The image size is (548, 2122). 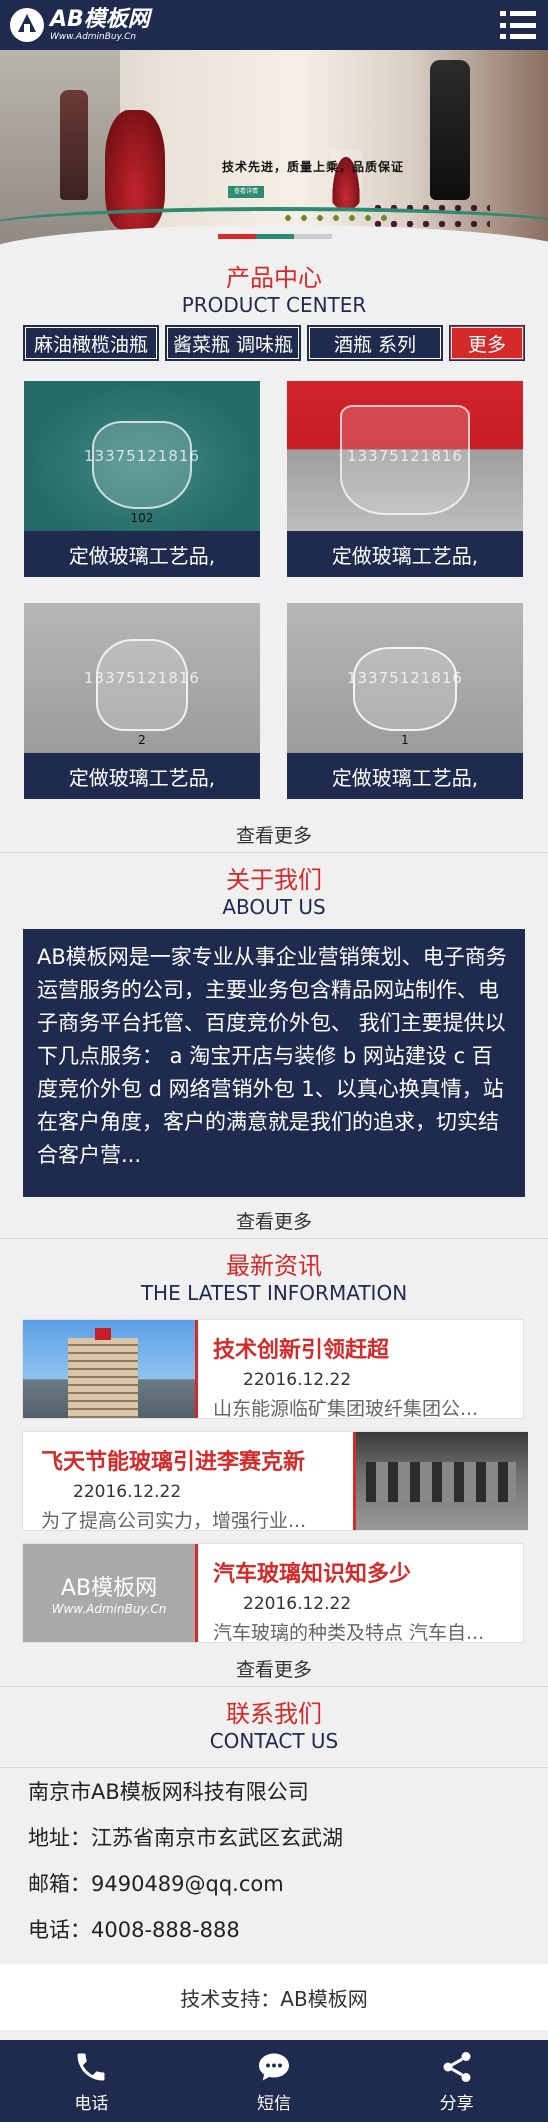 I want to click on category-more-button: 更多, so click(x=487, y=343).